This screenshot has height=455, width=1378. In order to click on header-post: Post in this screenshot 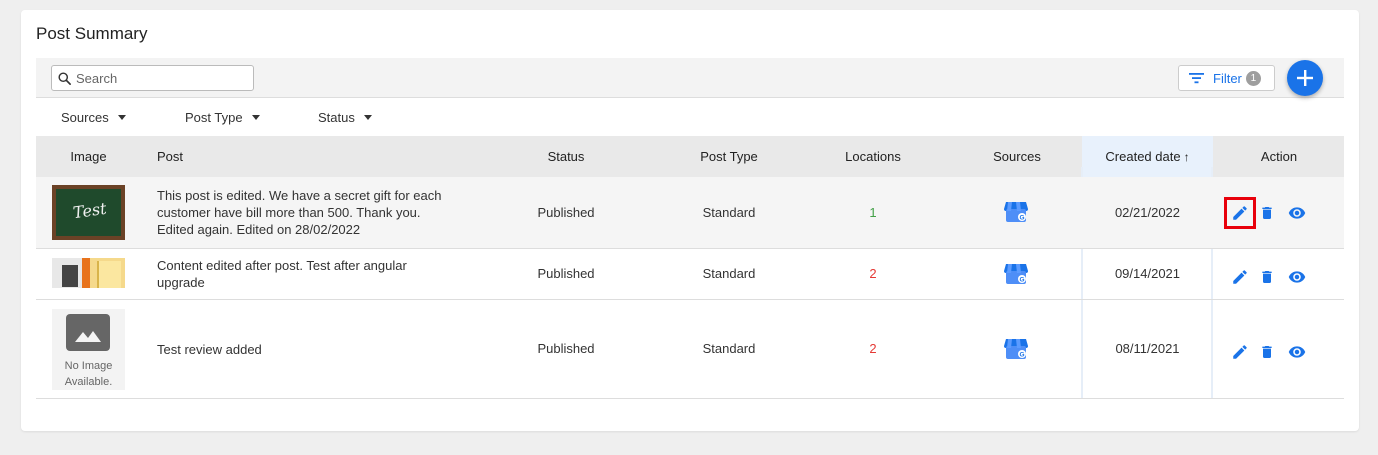, I will do `click(170, 156)`.